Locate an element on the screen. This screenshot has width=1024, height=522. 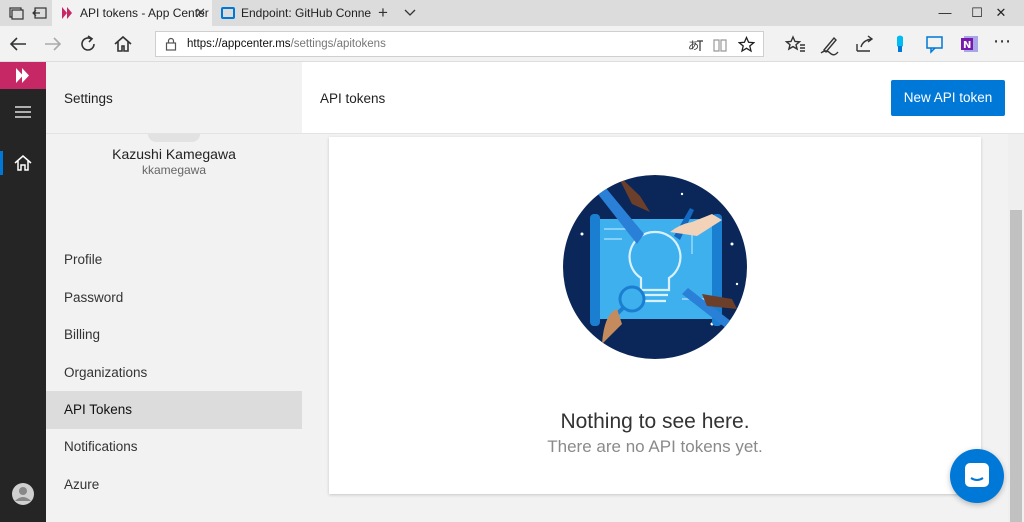
back-tabs-icon is located at coordinates (40, 13).